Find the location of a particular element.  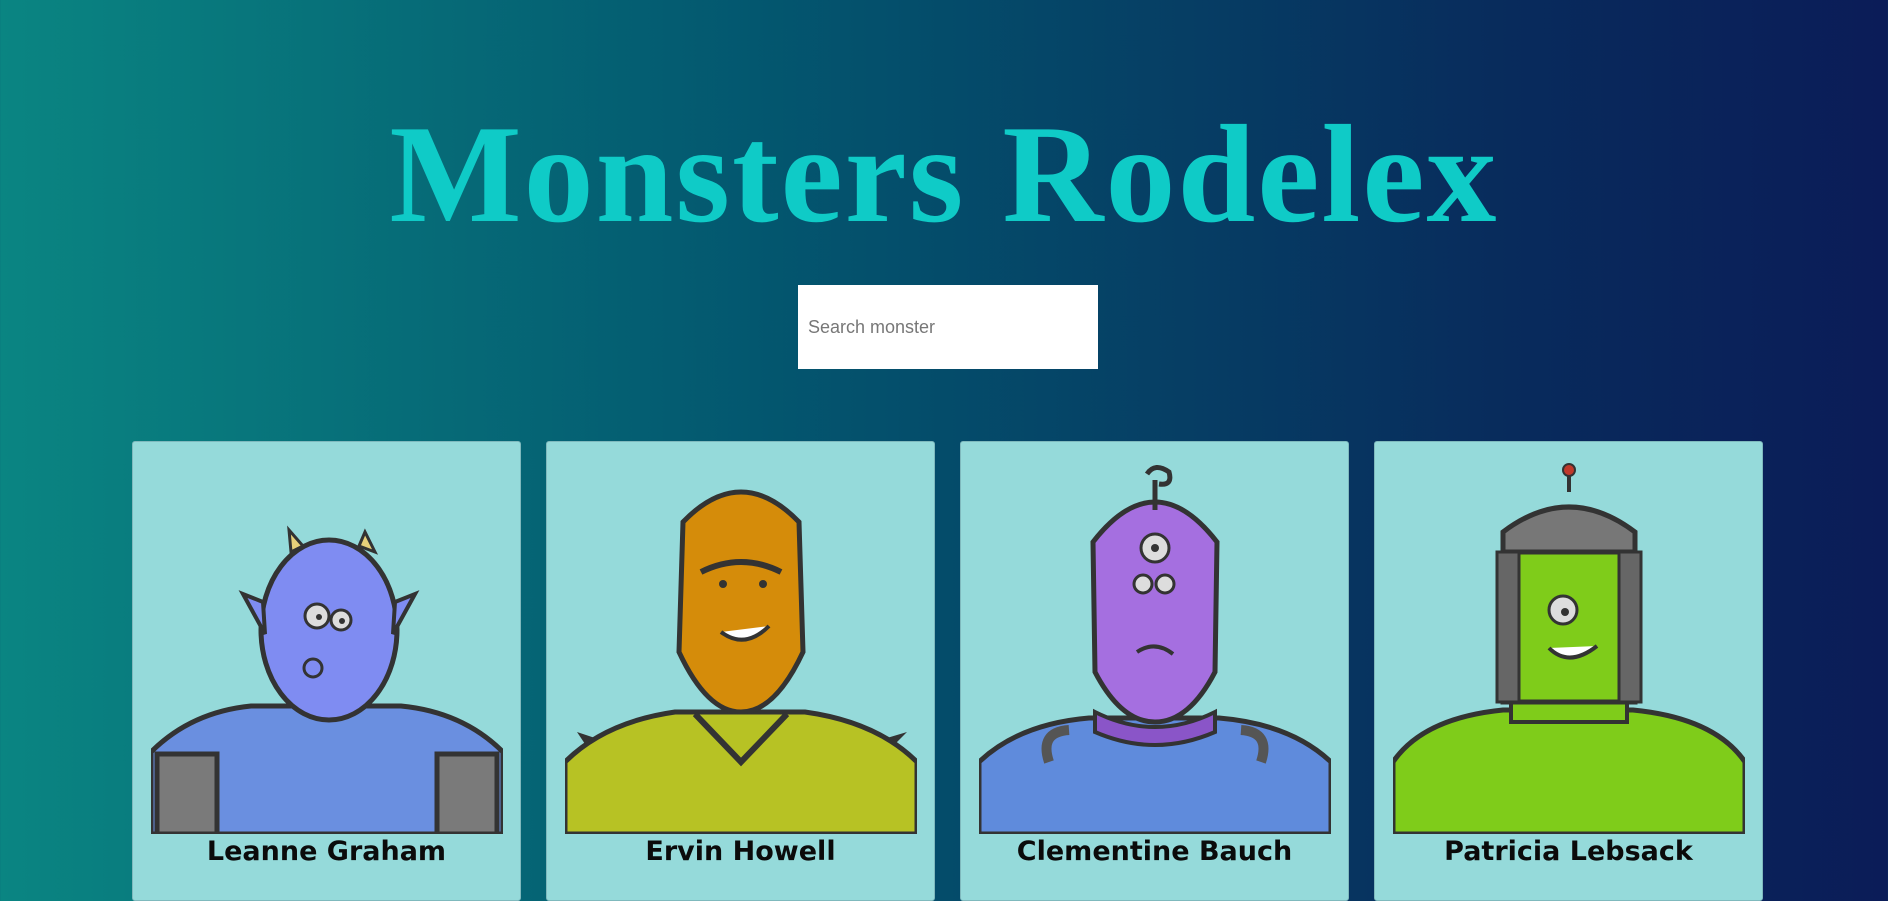

monster-card: Leanne Graham is located at coordinates (326, 671).